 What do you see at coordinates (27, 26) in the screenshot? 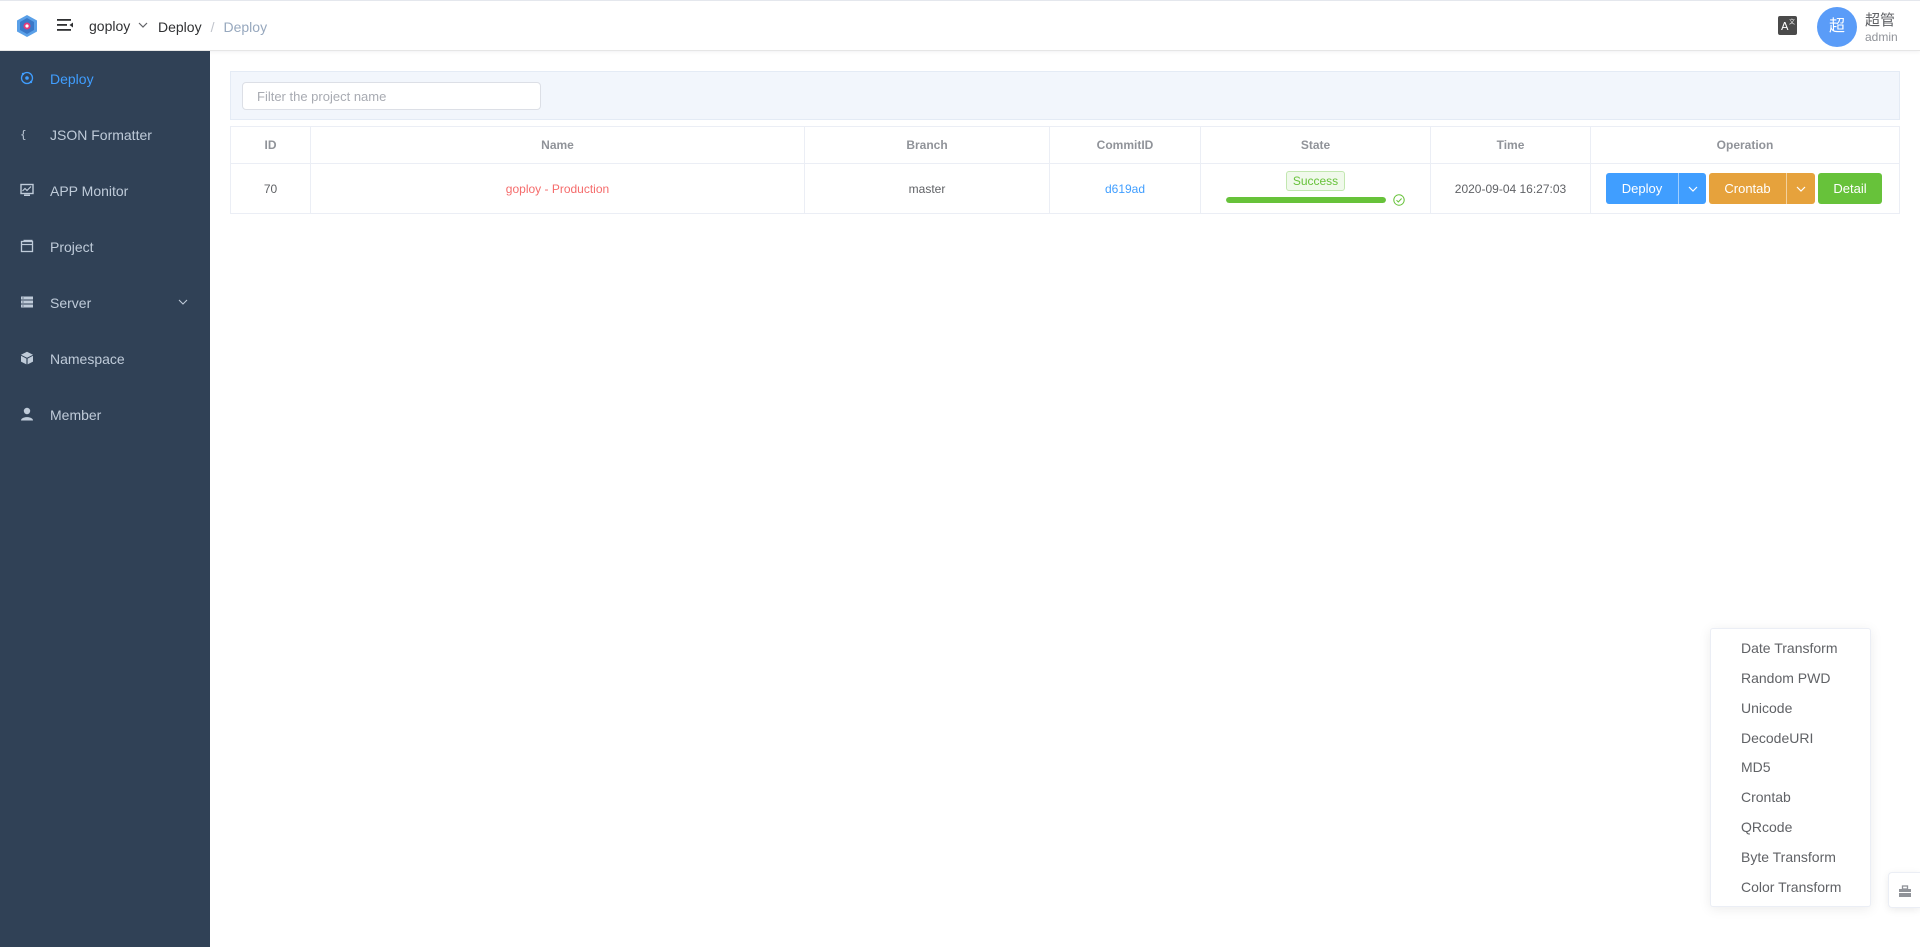
I see `goploy-logo-icon` at bounding box center [27, 26].